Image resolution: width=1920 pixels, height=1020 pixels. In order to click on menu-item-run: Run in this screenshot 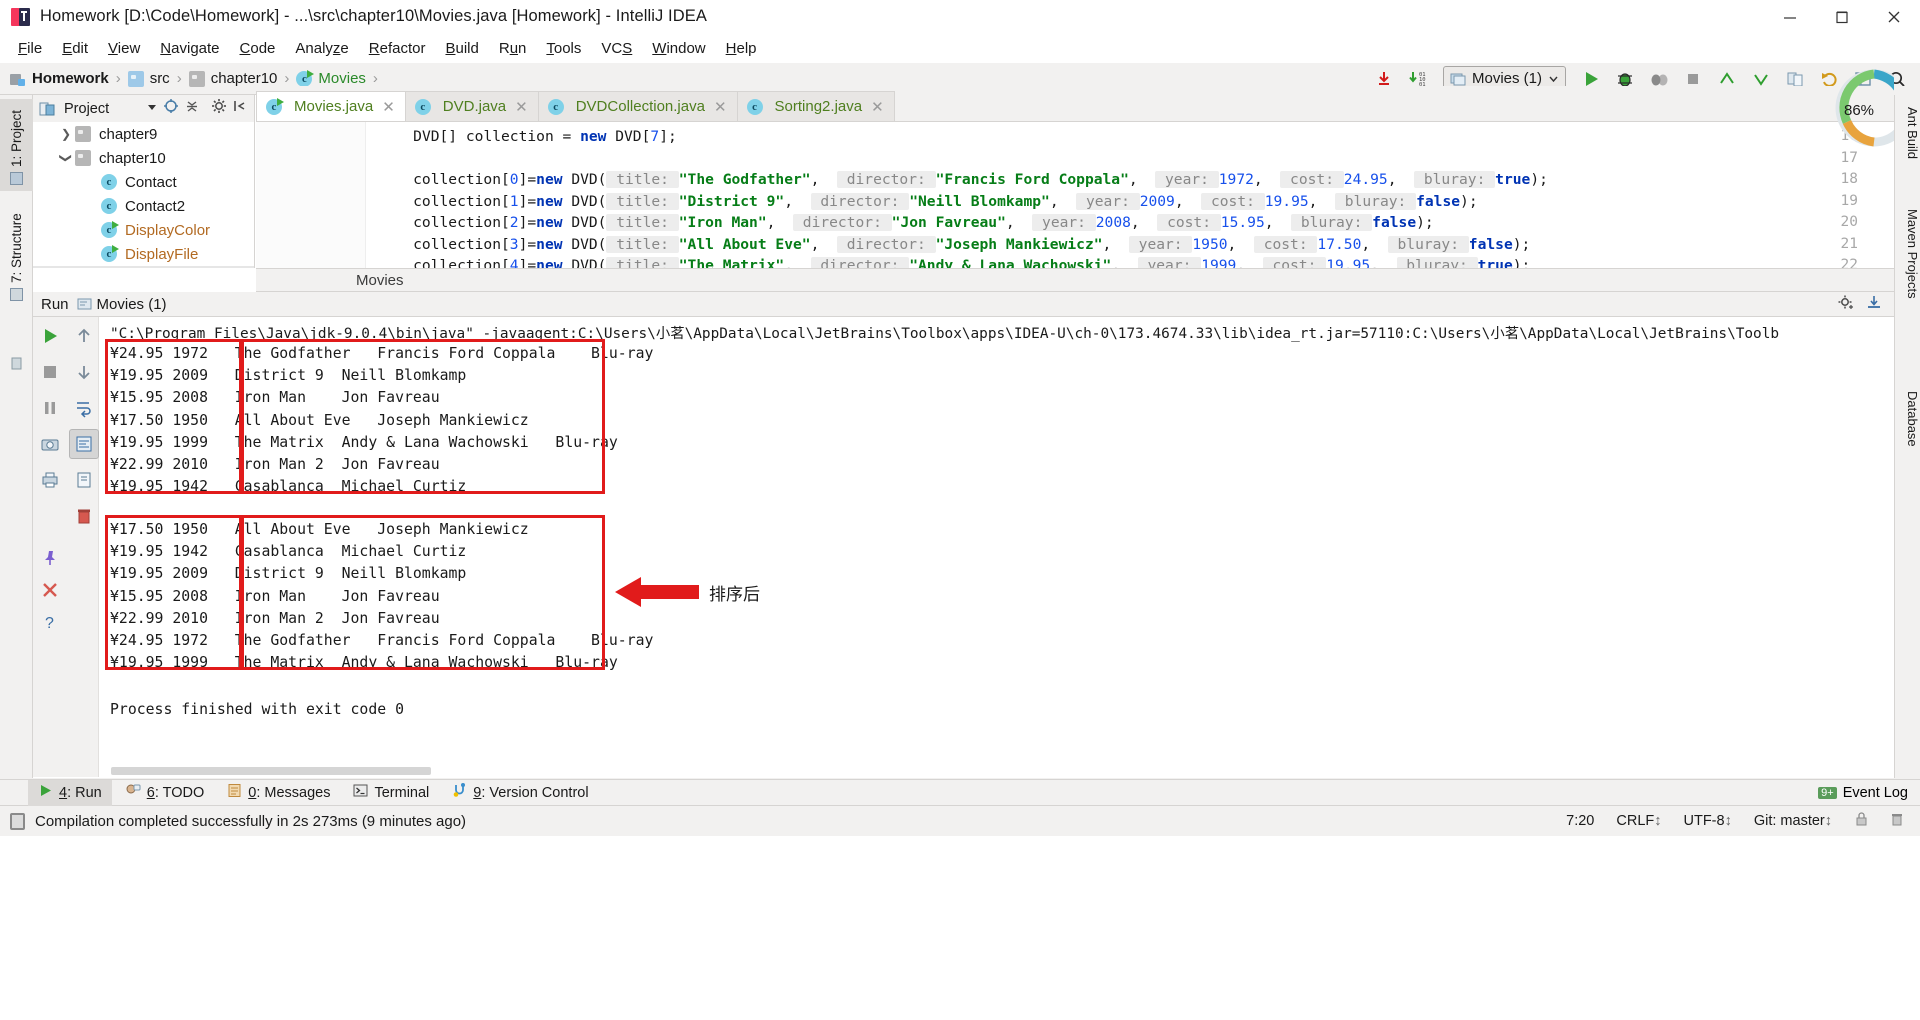, I will do `click(513, 49)`.